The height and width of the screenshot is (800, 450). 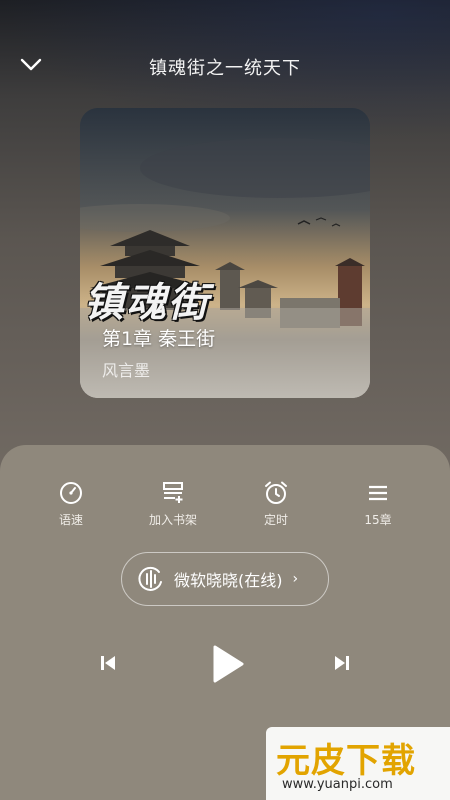 What do you see at coordinates (378, 520) in the screenshot?
I see `chapter-count-label: 15章` at bounding box center [378, 520].